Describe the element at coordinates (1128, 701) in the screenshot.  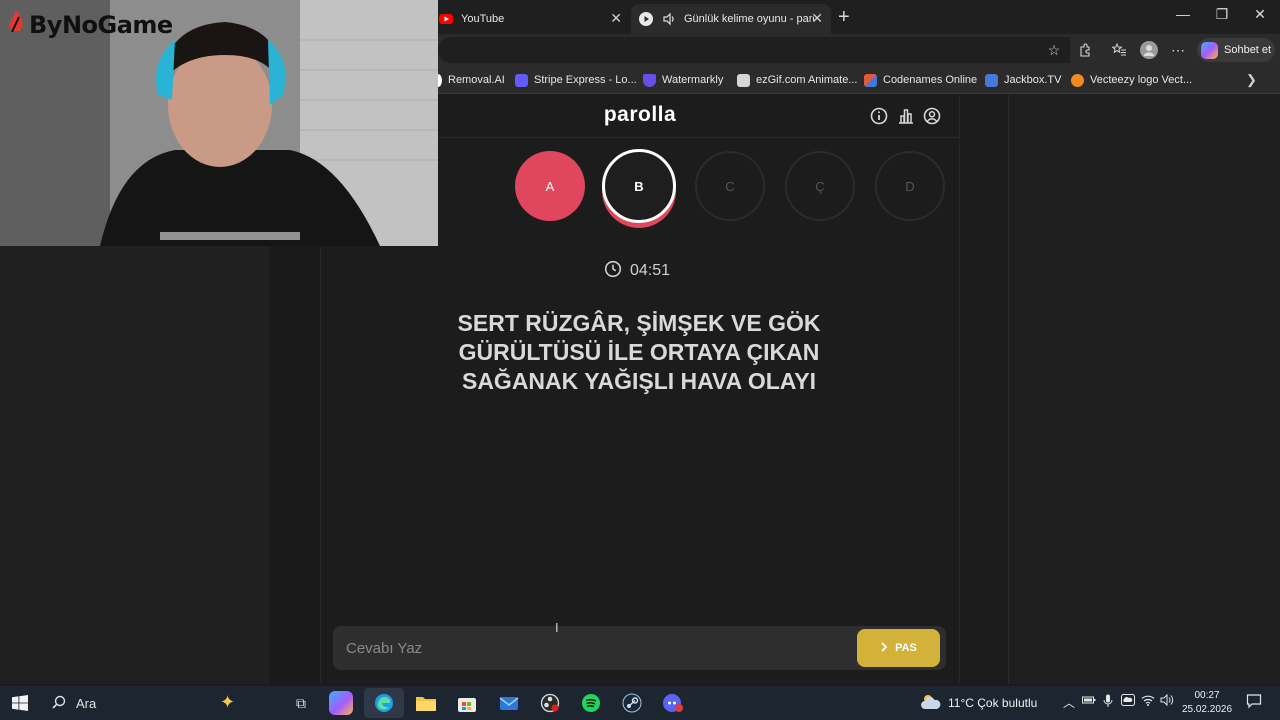
I see `cloud-sync-icon` at that location.